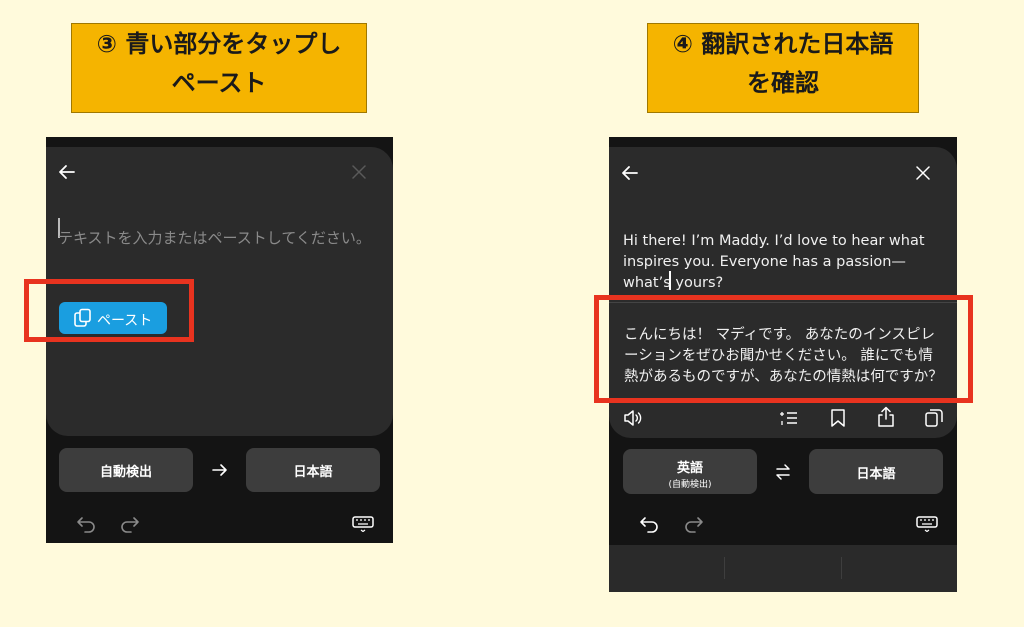 This screenshot has height=627, width=1024. What do you see at coordinates (214, 237) in the screenshot?
I see `input-placeholder: テキストを入力またはペーストしてください。` at bounding box center [214, 237].